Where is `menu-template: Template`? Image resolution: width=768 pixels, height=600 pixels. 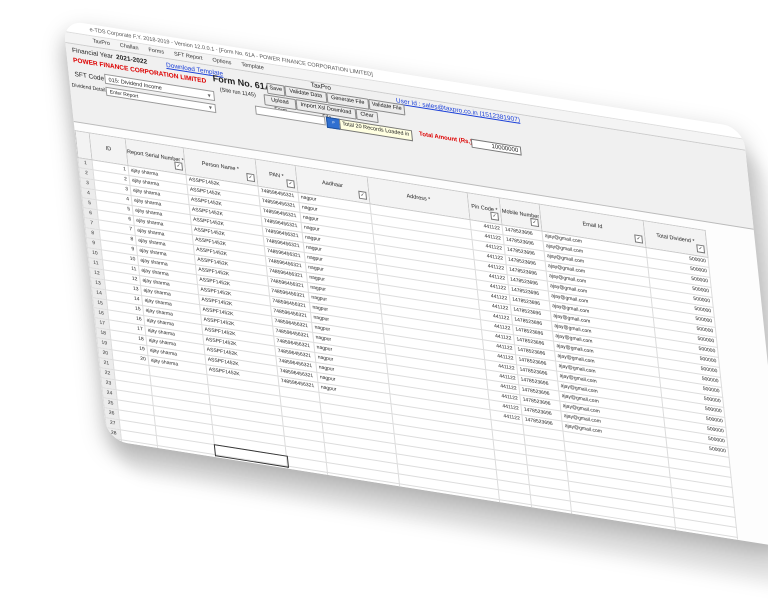 menu-template: Template is located at coordinates (252, 67).